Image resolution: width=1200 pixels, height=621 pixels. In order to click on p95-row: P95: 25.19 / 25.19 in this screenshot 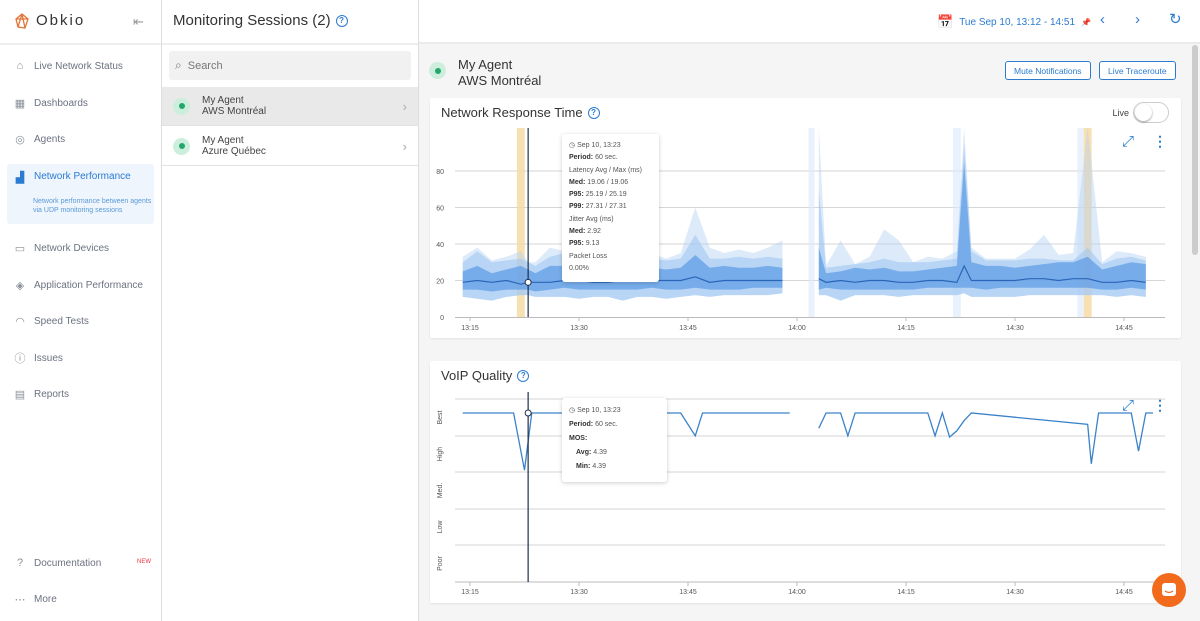, I will do `click(610, 195)`.